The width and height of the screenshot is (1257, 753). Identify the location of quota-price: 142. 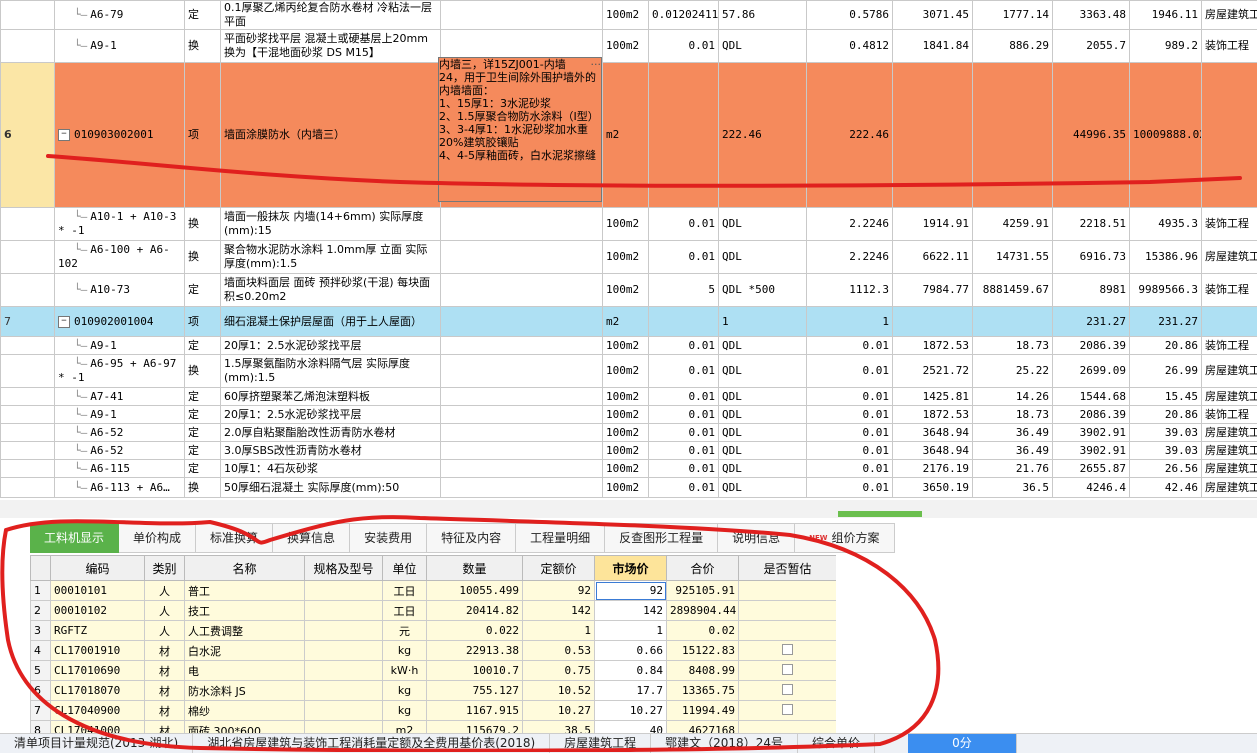
(559, 611).